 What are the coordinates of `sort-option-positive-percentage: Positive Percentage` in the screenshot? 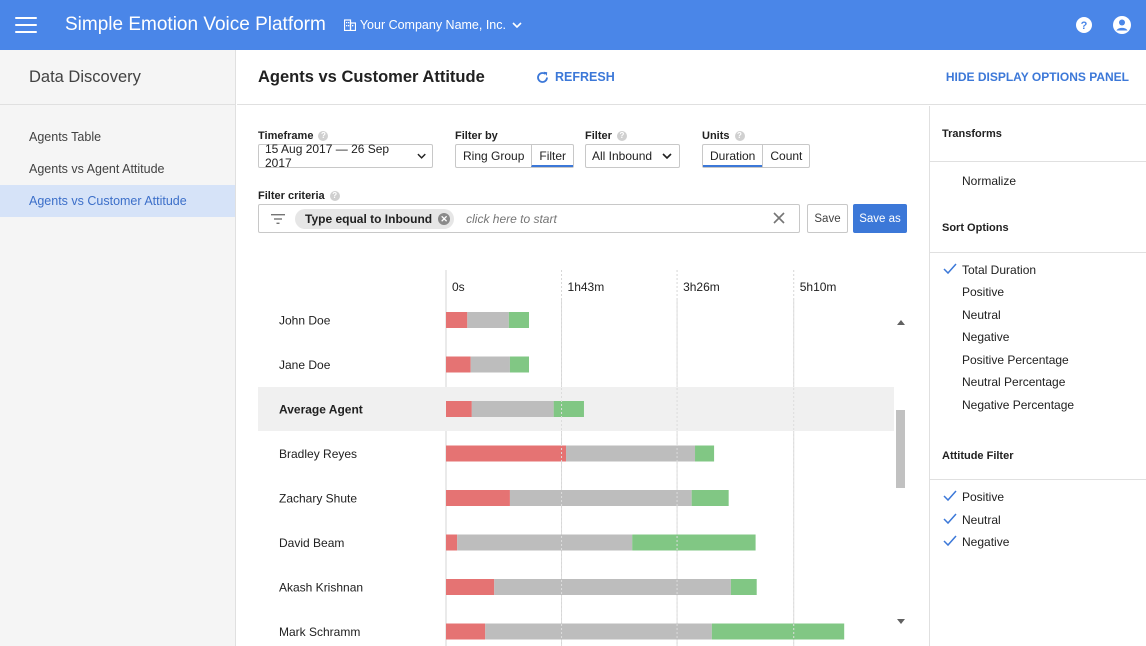 It's located at (1038, 360).